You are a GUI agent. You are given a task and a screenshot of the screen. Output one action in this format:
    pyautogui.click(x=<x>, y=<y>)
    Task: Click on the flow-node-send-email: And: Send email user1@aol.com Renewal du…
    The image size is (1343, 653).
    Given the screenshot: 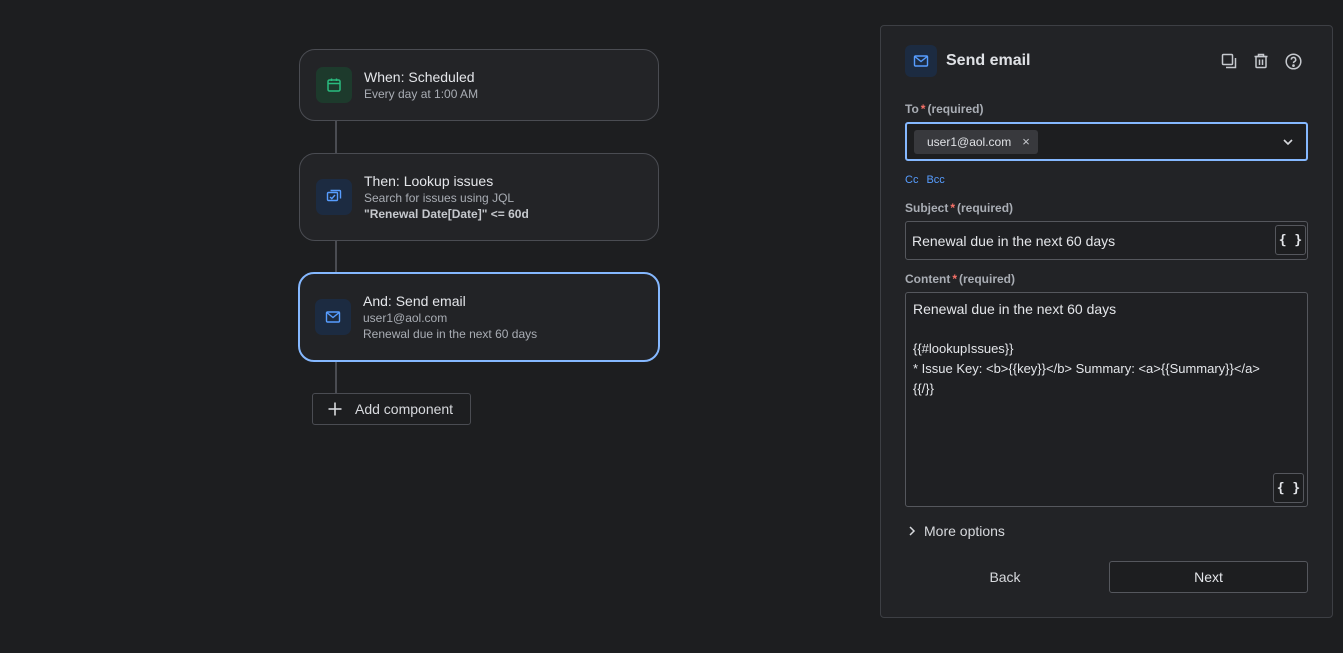 What is the action you would take?
    pyautogui.click(x=479, y=317)
    